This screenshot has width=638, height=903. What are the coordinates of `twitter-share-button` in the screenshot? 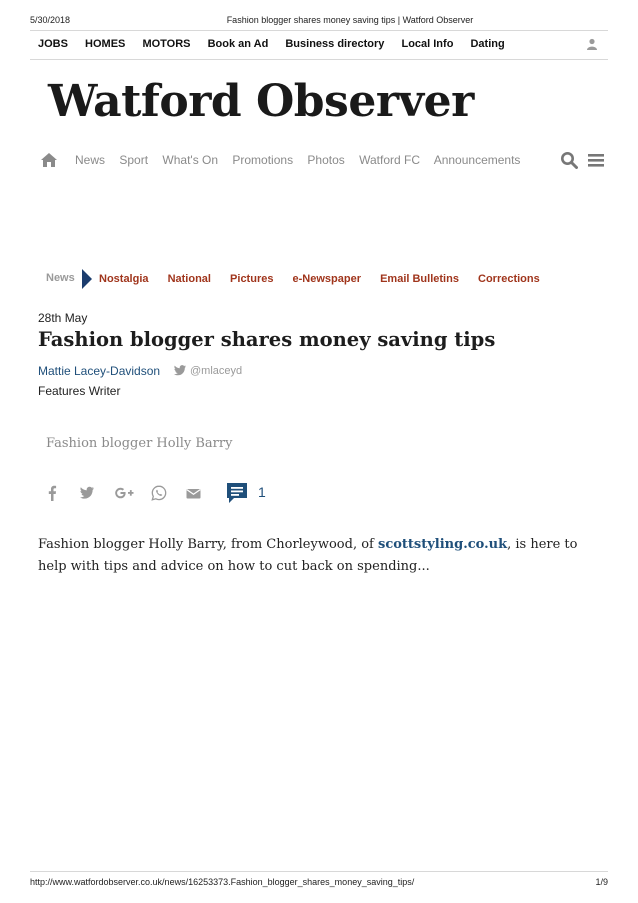 It's located at (87, 494).